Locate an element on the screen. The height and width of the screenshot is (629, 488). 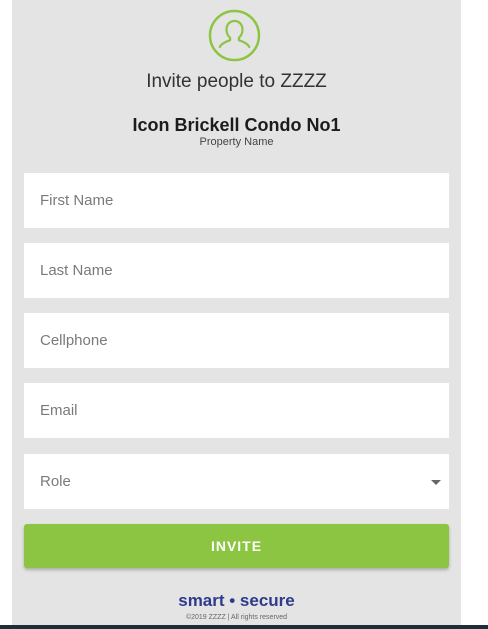
email-input is located at coordinates (236, 410).